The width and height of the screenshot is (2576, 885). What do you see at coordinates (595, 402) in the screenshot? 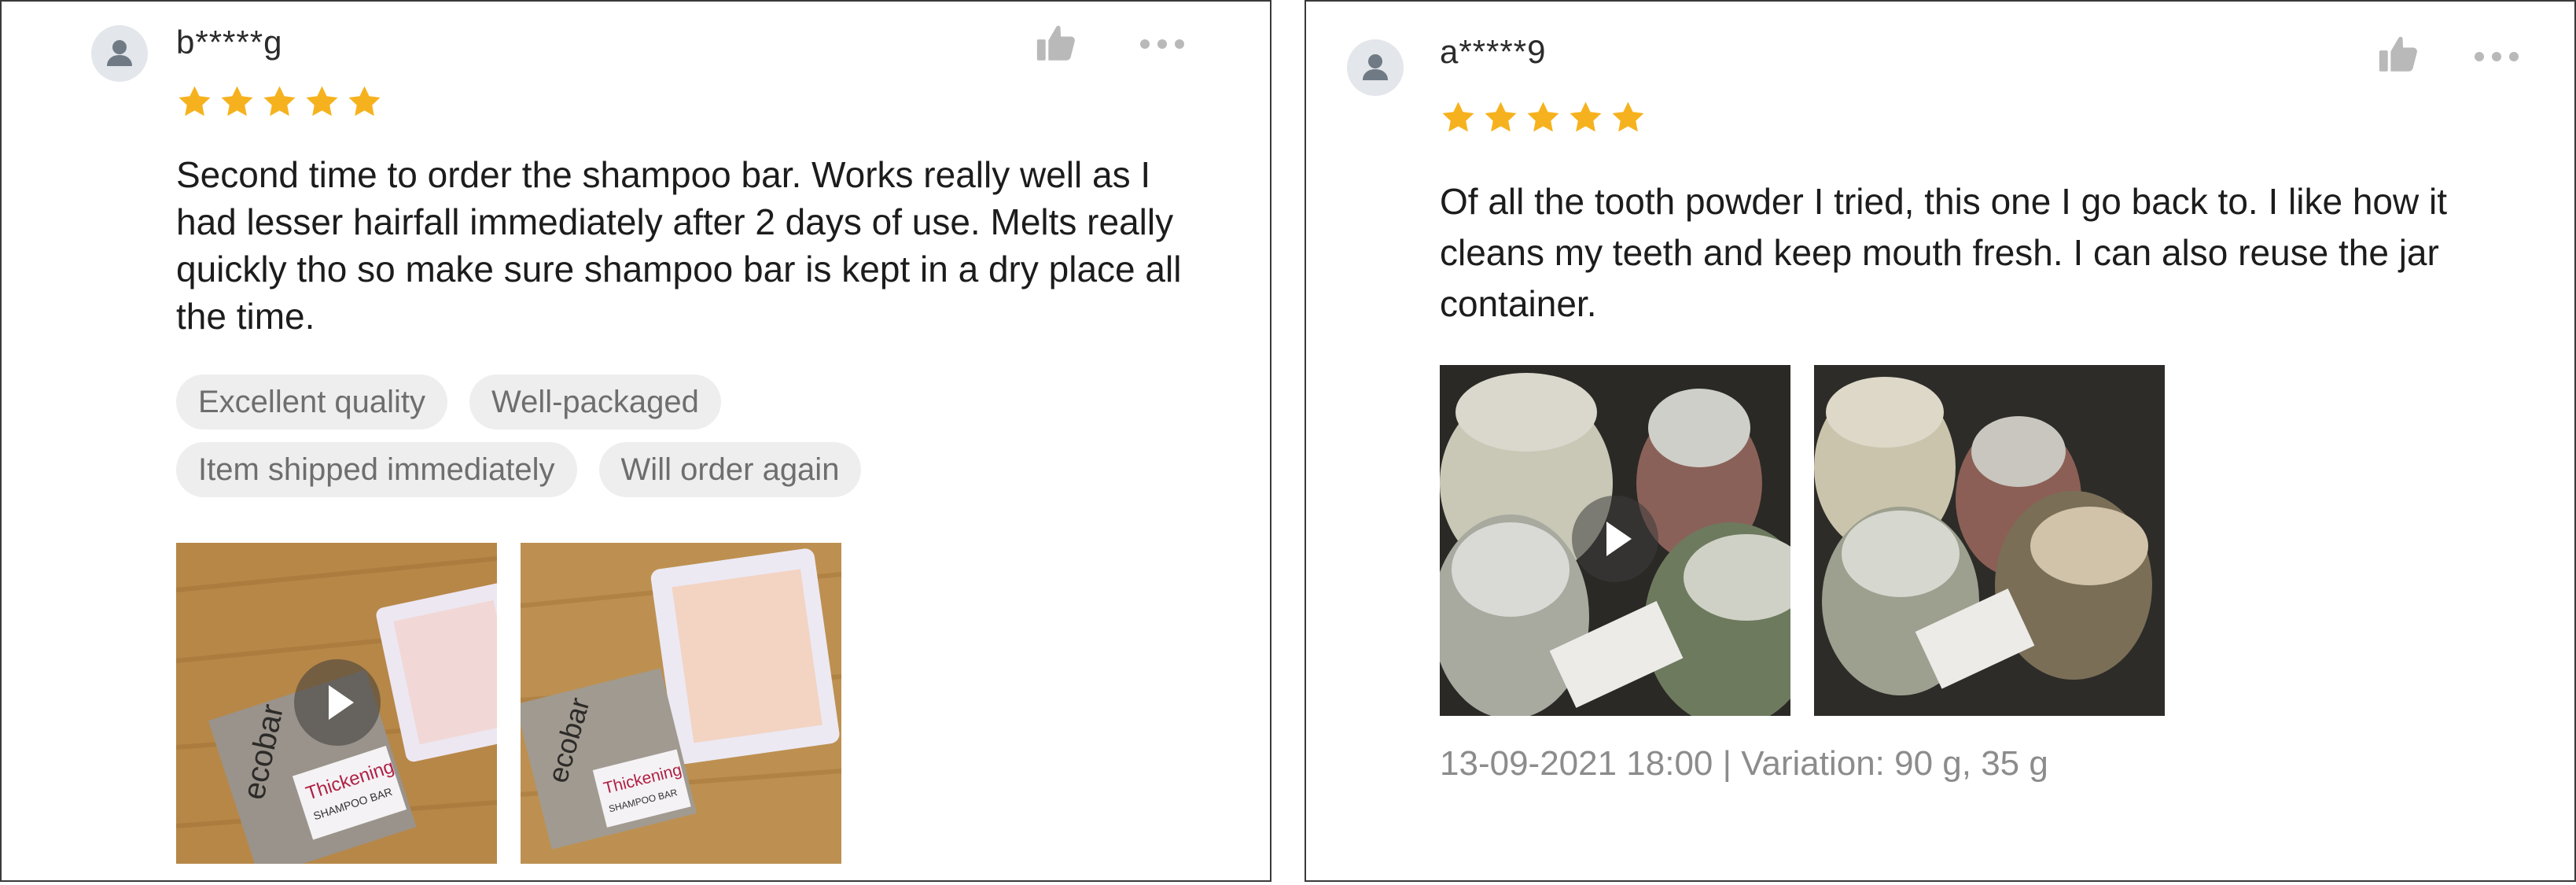
I see `tag-chip: Well-packaged` at bounding box center [595, 402].